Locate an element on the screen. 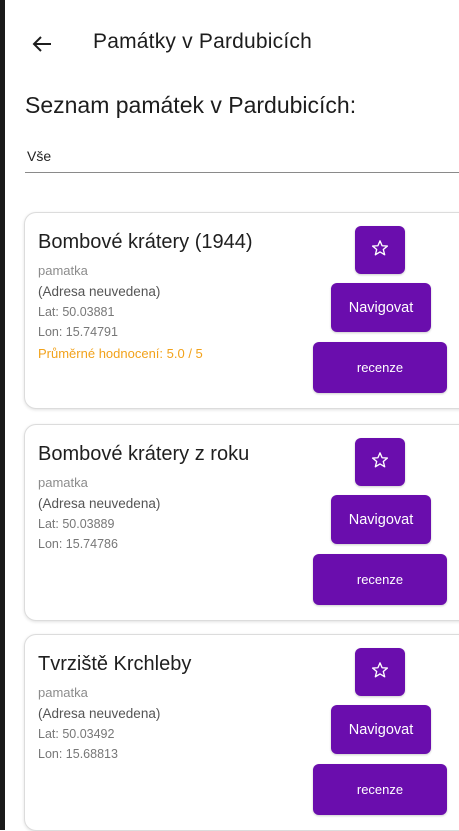 The width and height of the screenshot is (459, 831). filter-selected-value: Vše is located at coordinates (39, 156).